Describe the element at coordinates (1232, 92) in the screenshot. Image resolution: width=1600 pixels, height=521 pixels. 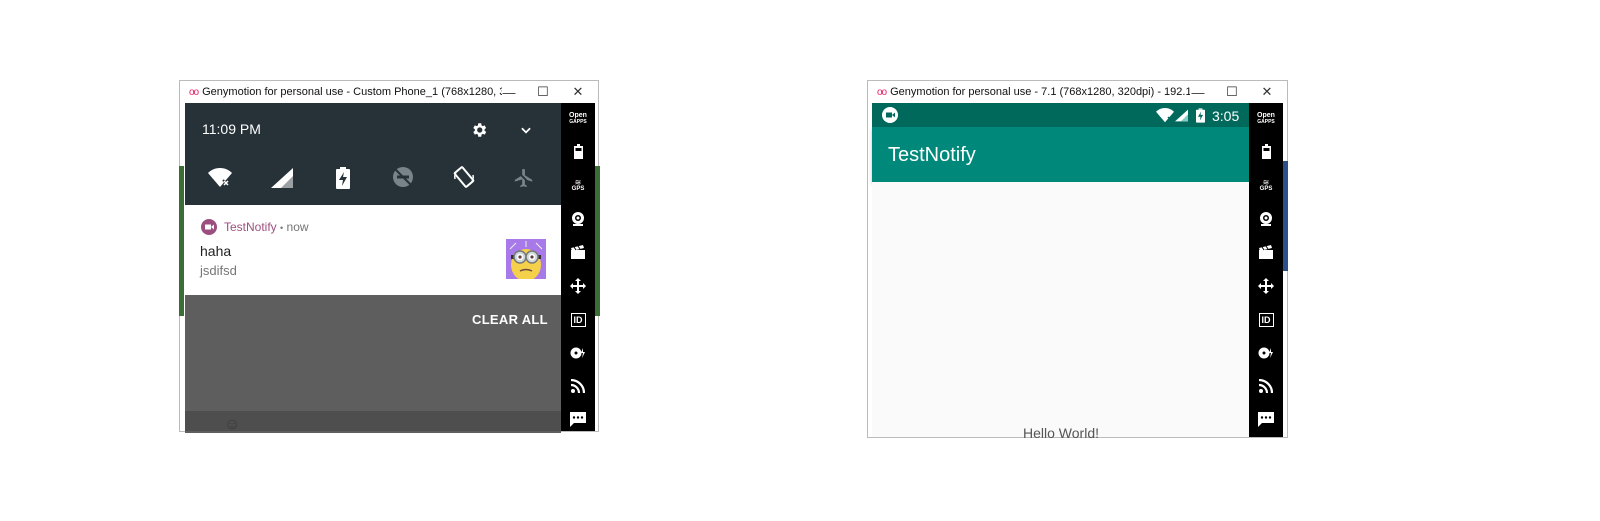
I see `right-maximize-button: ☐` at that location.